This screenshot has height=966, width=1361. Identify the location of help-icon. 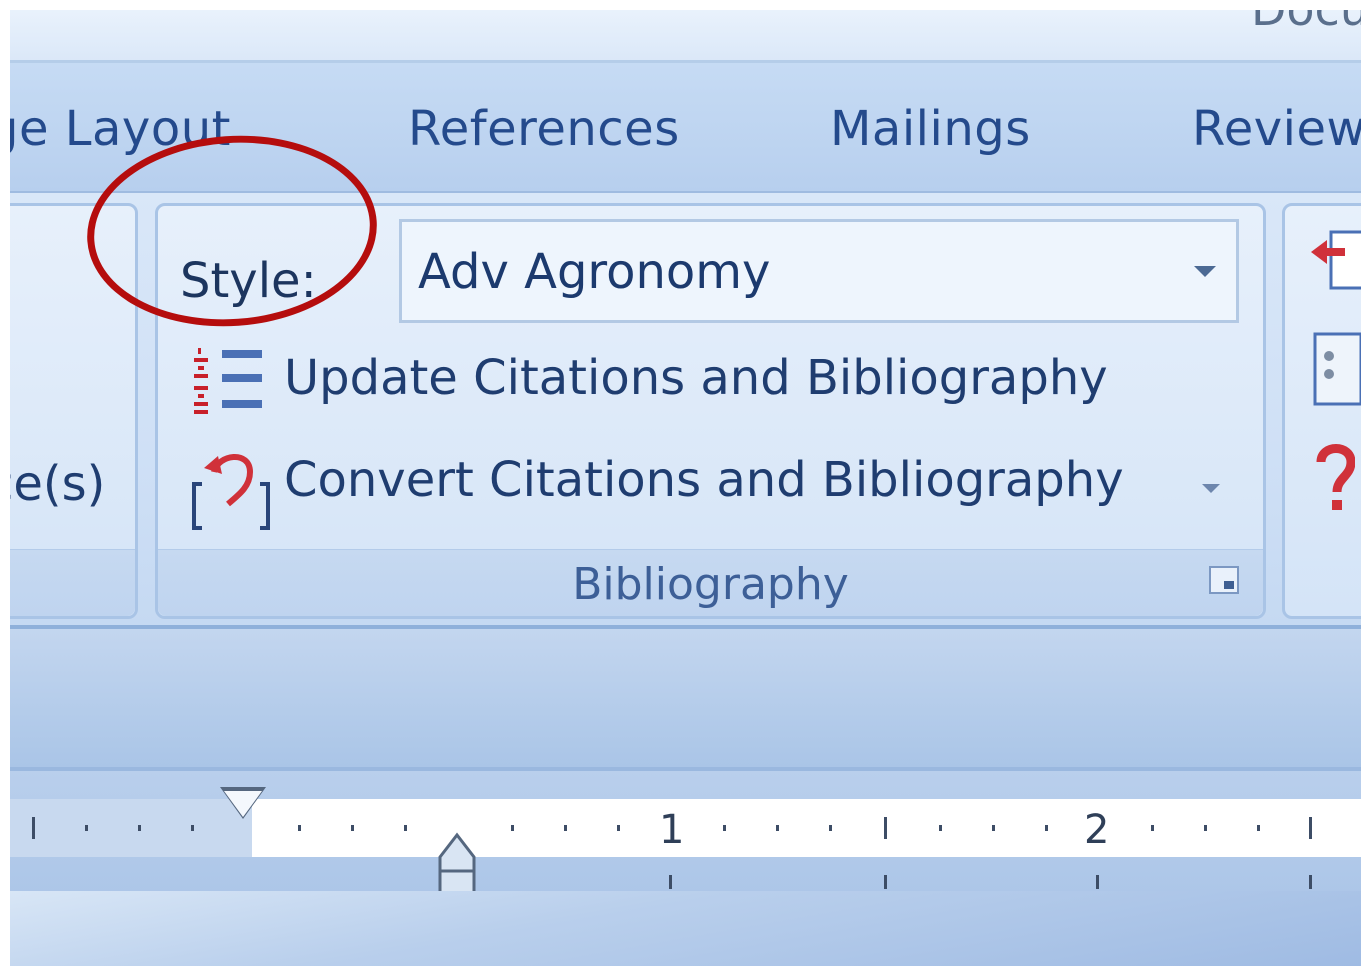
(1335, 482).